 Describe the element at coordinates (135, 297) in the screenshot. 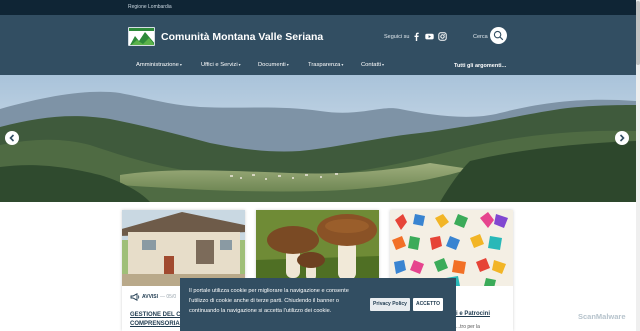

I see `megaphone-icon` at that location.